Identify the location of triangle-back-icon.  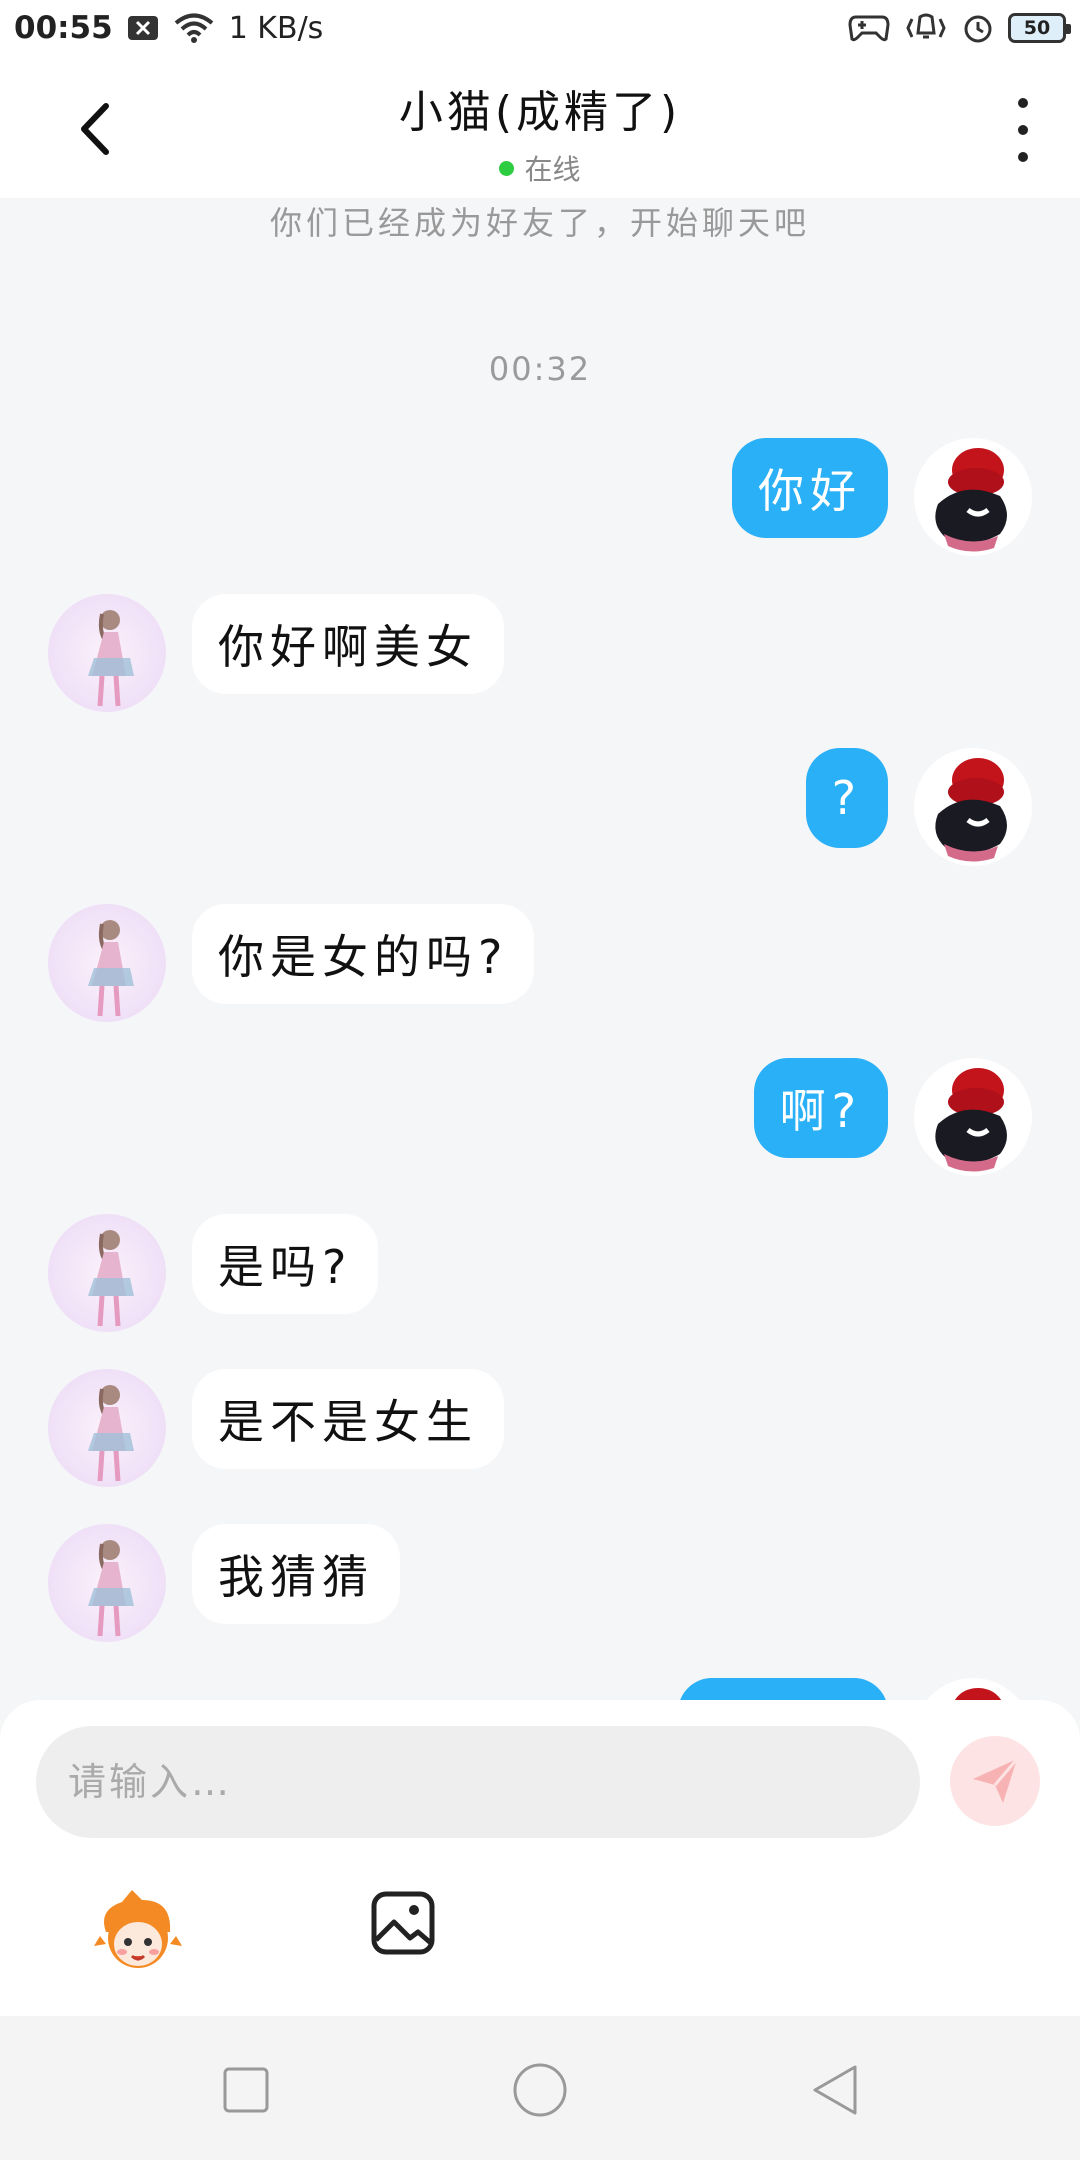
(835, 2090).